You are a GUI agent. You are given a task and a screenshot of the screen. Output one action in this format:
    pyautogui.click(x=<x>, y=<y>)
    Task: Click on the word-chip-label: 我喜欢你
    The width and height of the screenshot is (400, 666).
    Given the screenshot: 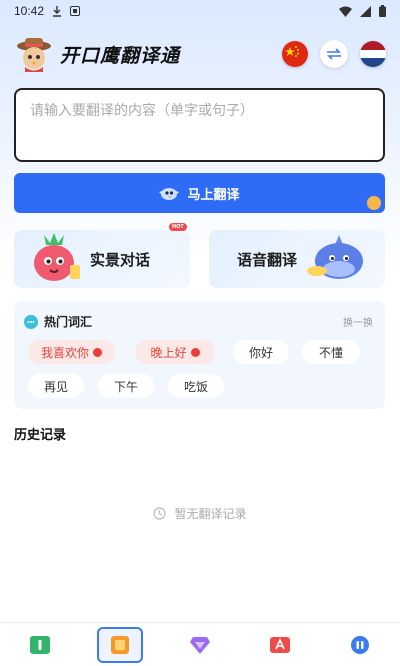 What is the action you would take?
    pyautogui.click(x=64, y=352)
    